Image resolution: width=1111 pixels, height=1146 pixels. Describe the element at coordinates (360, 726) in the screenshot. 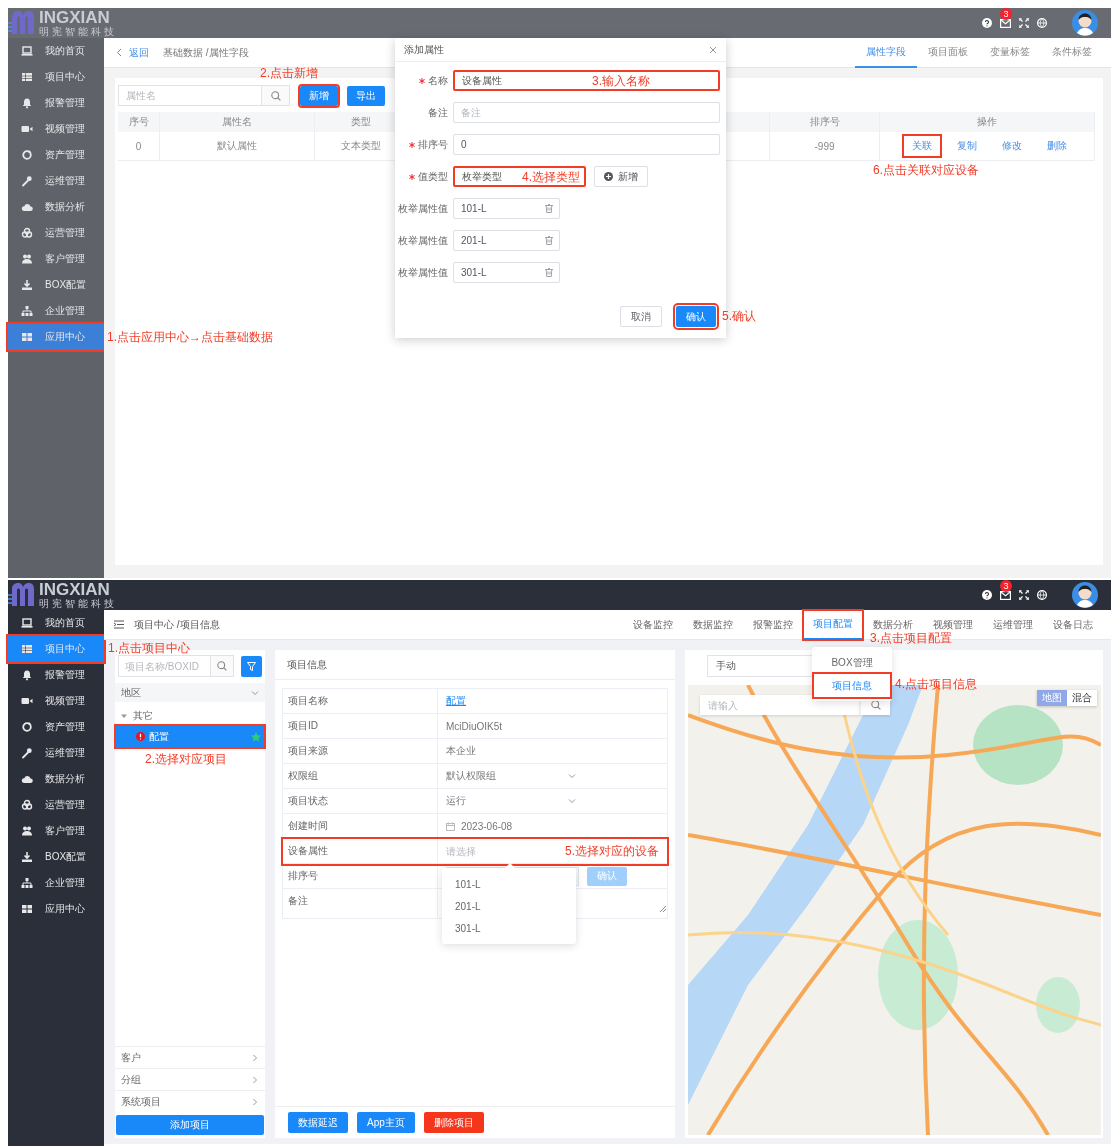

I see `field-label: 项目ID` at that location.